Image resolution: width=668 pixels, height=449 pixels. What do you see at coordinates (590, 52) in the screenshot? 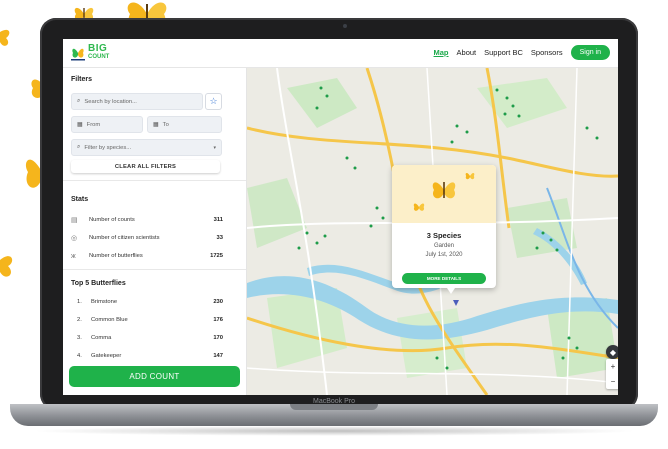
I see `sign-in-button: Sign in` at bounding box center [590, 52].